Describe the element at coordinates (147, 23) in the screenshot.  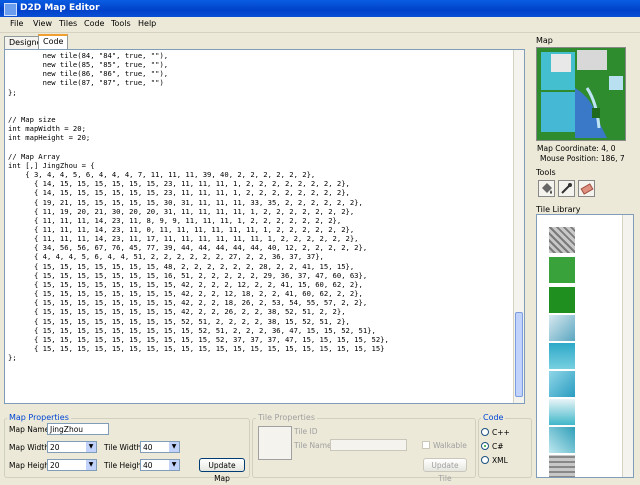
I see `menu-help: Help` at that location.